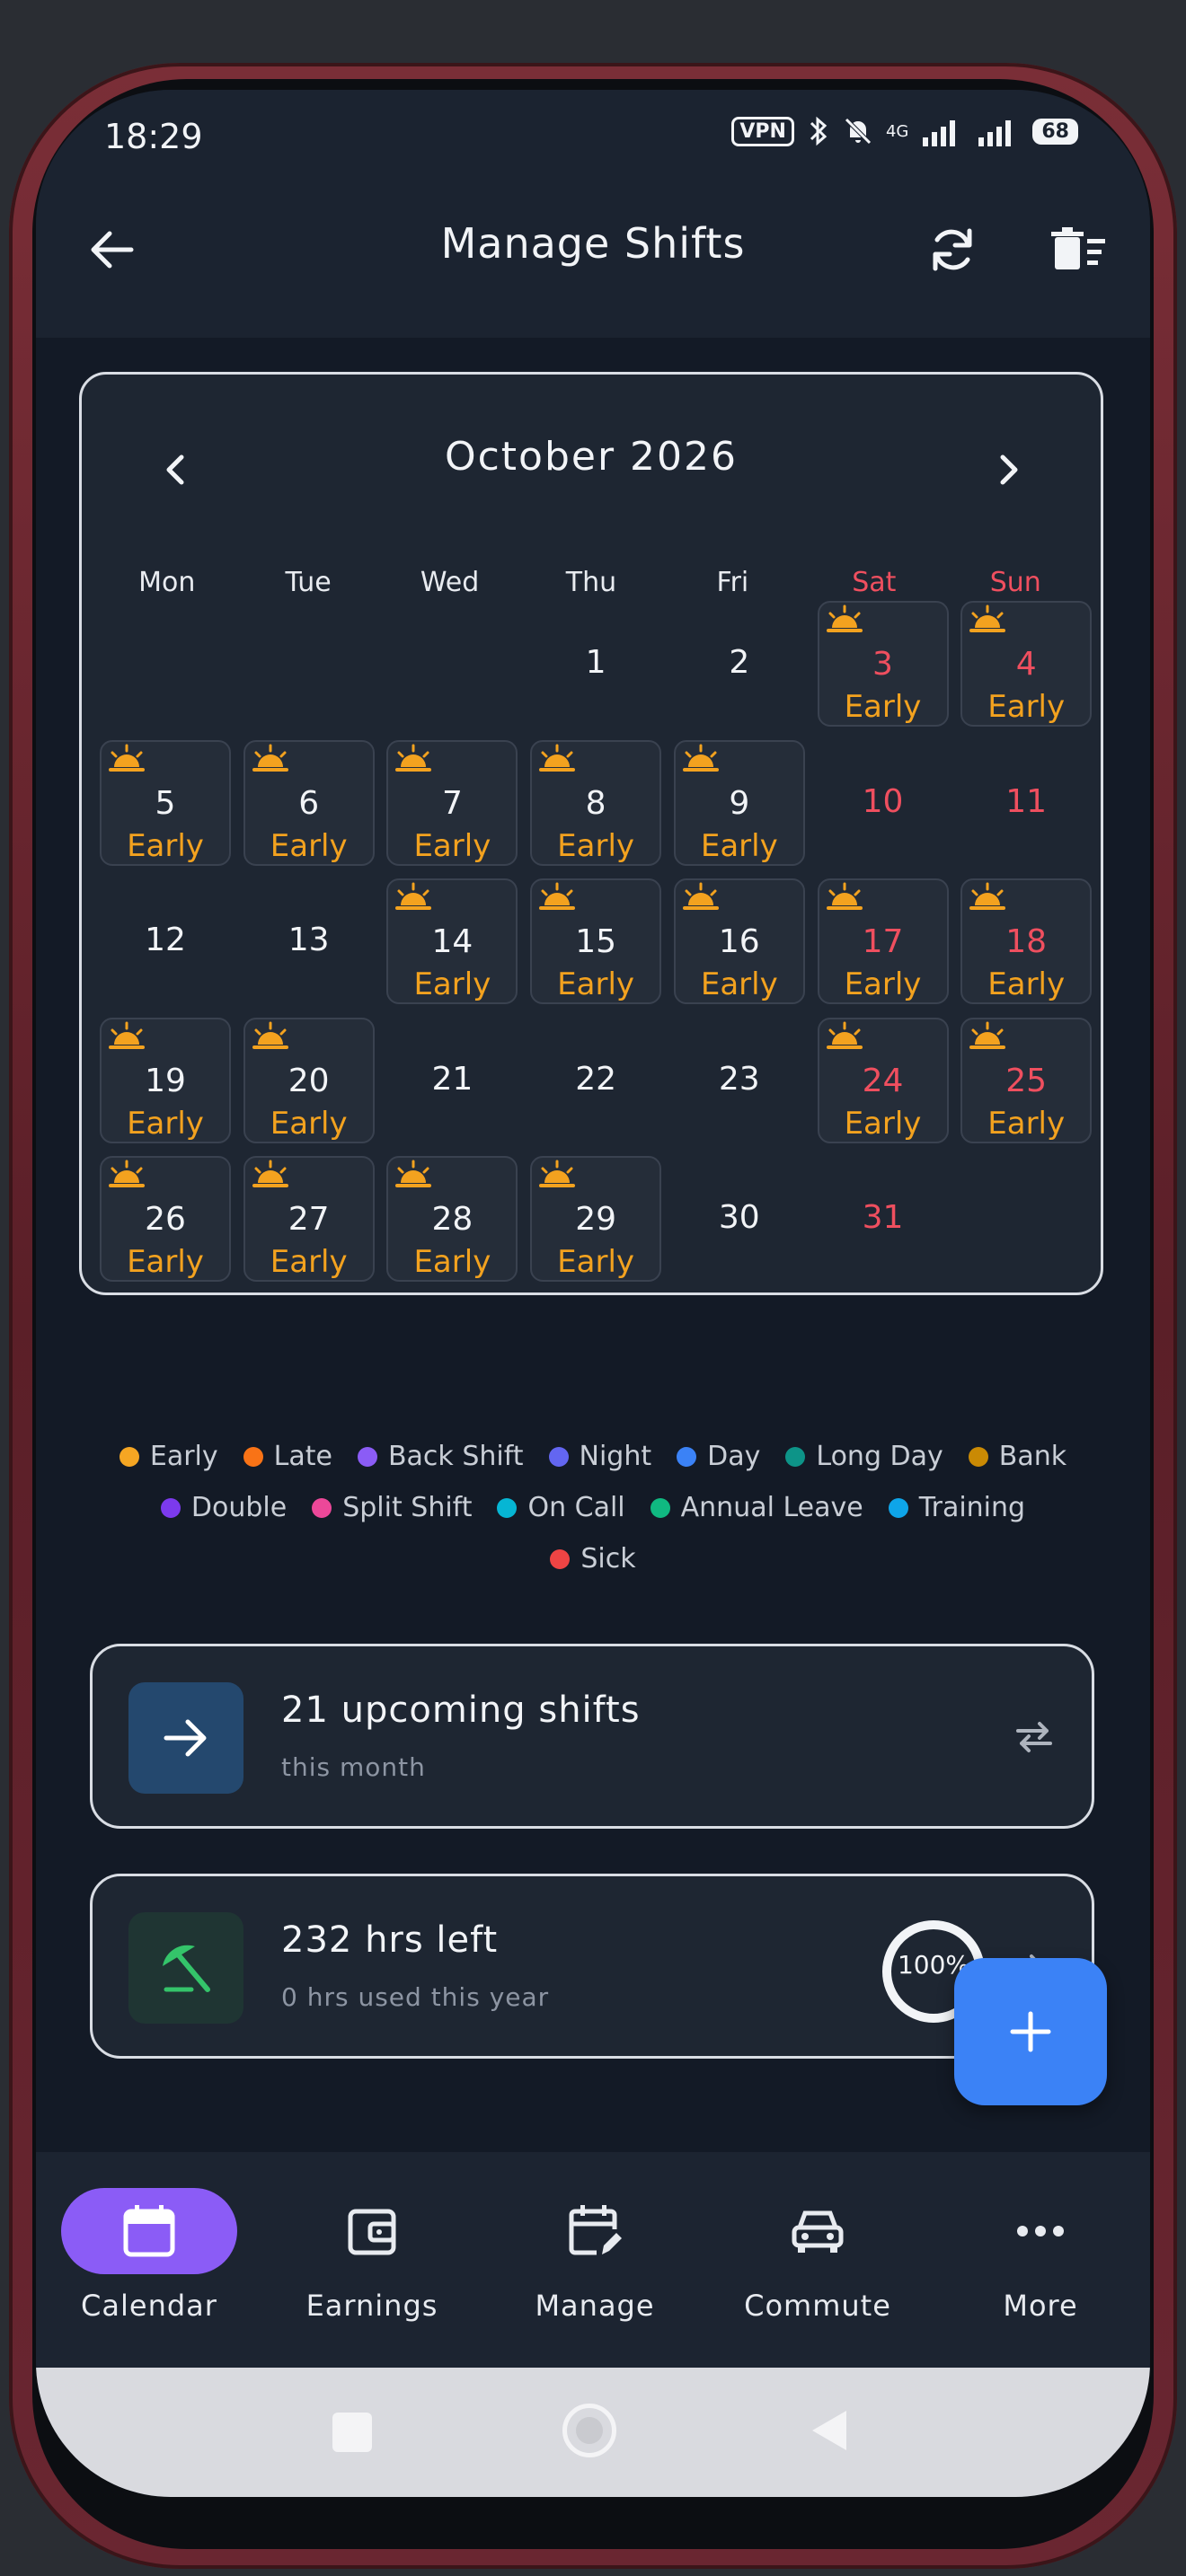  I want to click on nav-item-commute: Commute, so click(817, 2255).